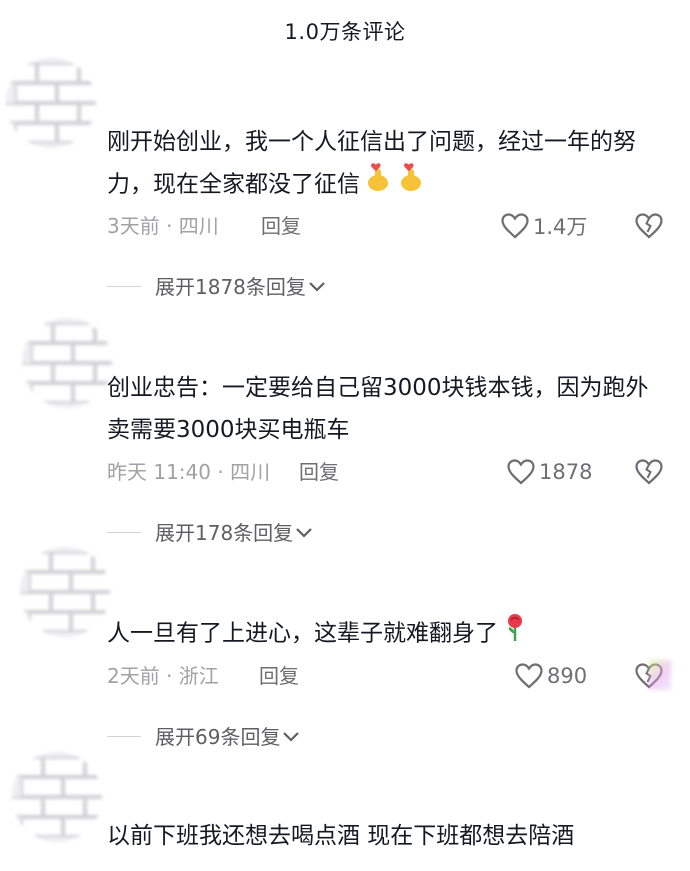  I want to click on comment-text: 刚开始创业，我一个人征信出了问题，经过一年的努力，现在全家都没了征信, so click(387, 164).